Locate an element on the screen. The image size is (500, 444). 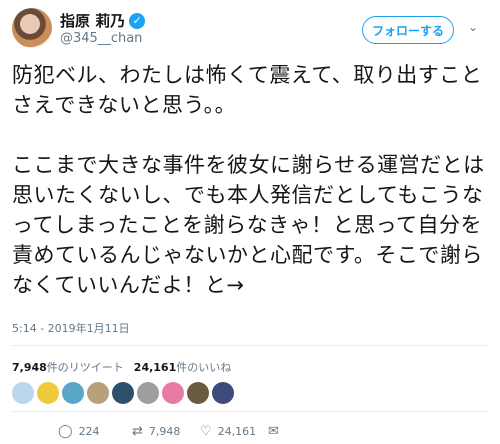
tweet-header: 指原 莉乃 ✓ @345__chan フォローする ⌄ is located at coordinates (250, 30).